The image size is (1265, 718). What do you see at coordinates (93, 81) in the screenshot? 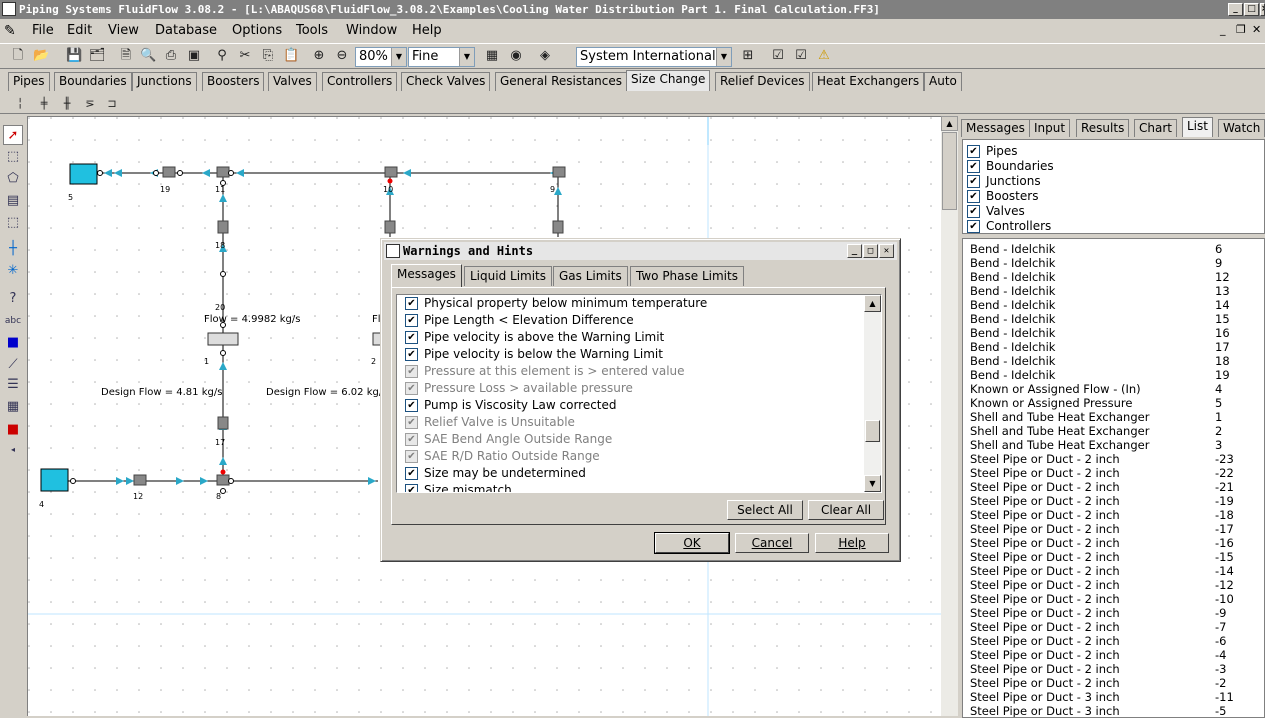
I see `tab-boundaries: Boundaries` at bounding box center [93, 81].